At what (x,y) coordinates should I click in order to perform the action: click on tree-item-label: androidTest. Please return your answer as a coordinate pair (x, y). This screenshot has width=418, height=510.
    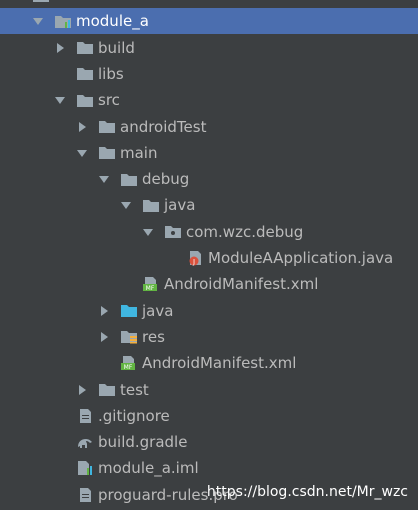
    Looking at the image, I should click on (163, 126).